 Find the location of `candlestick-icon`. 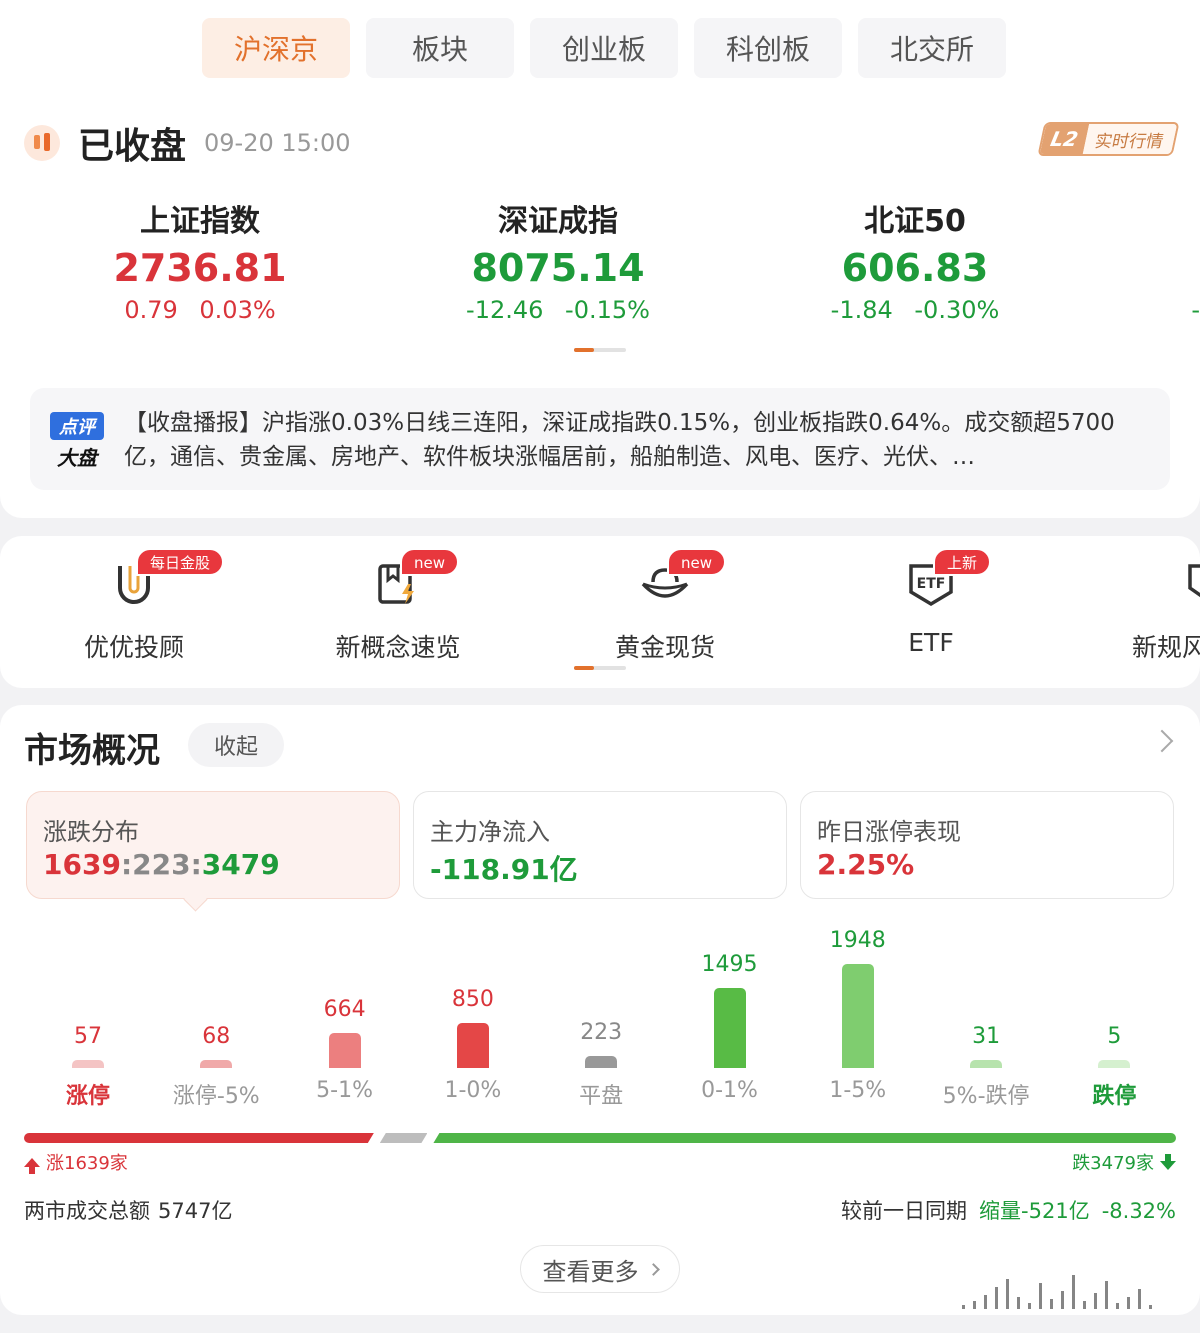

candlestick-icon is located at coordinates (42, 143).